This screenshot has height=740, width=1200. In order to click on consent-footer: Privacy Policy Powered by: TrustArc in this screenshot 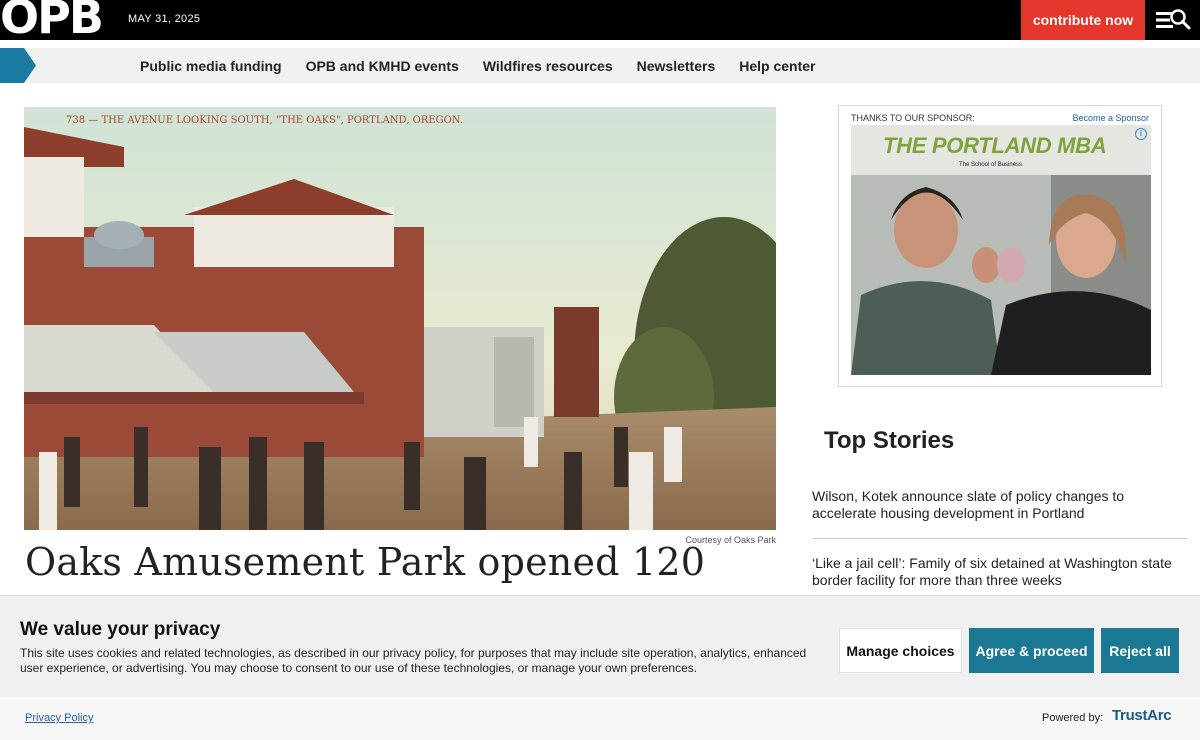, I will do `click(600, 718)`.